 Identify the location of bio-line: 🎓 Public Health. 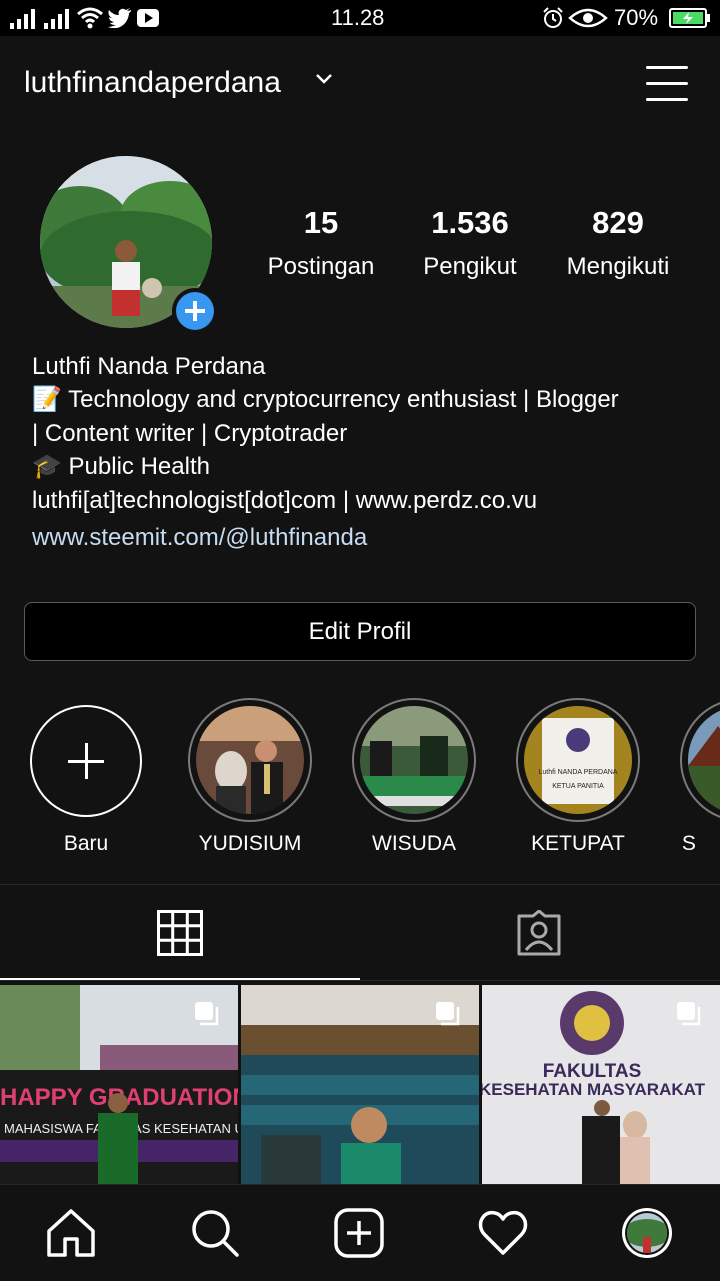
(121, 466).